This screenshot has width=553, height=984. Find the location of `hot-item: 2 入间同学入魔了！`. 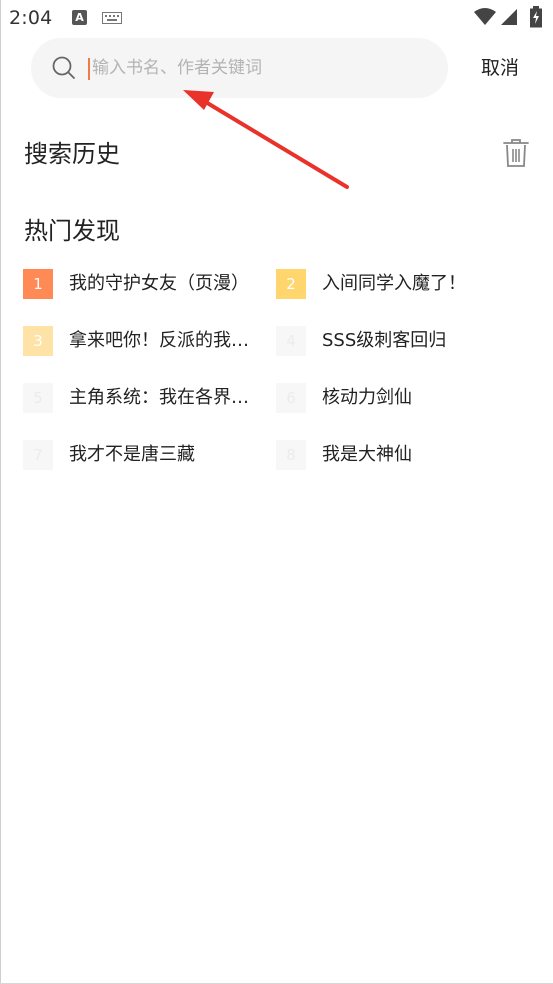

hot-item: 2 入间同学入魔了！ is located at coordinates (401, 285).